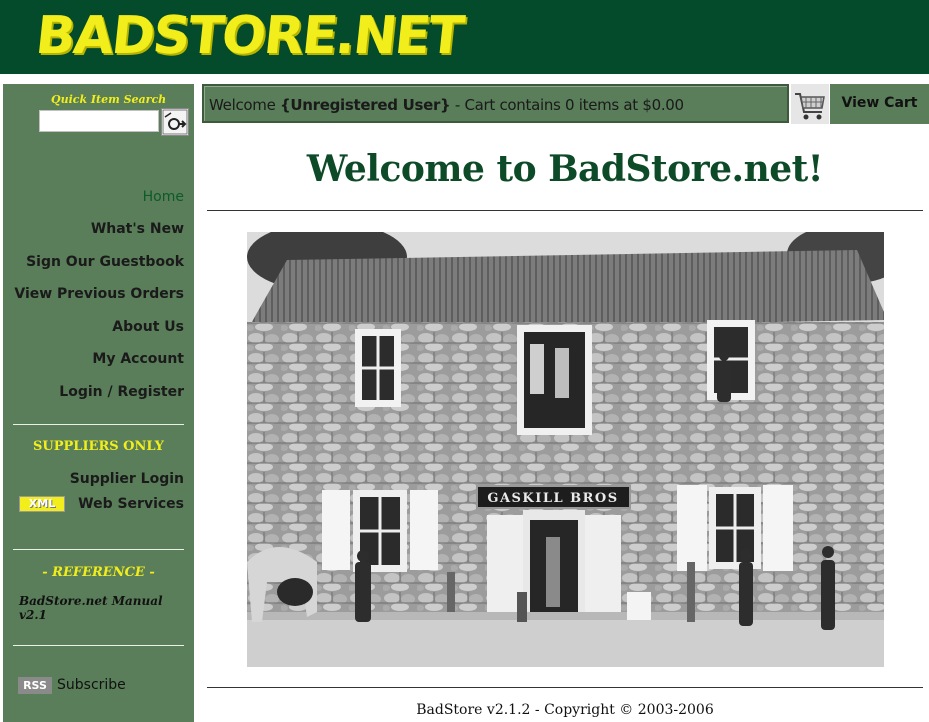 The height and width of the screenshot is (722, 929). I want to click on nav-my-account: My Account, so click(138, 359).